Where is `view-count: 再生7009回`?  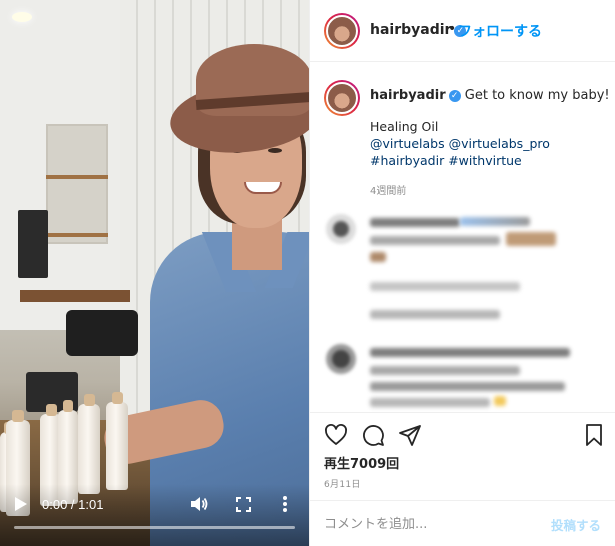 view-count: 再生7009回 is located at coordinates (361, 462).